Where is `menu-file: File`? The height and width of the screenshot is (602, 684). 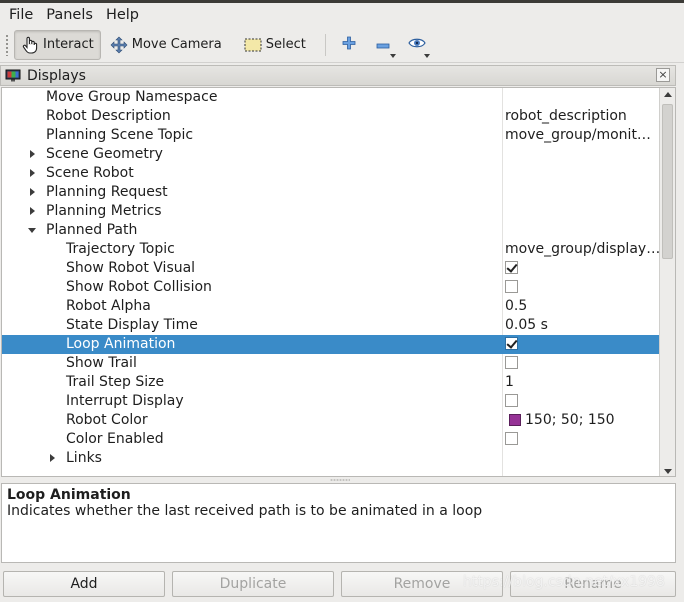 menu-file: File is located at coordinates (18, 15).